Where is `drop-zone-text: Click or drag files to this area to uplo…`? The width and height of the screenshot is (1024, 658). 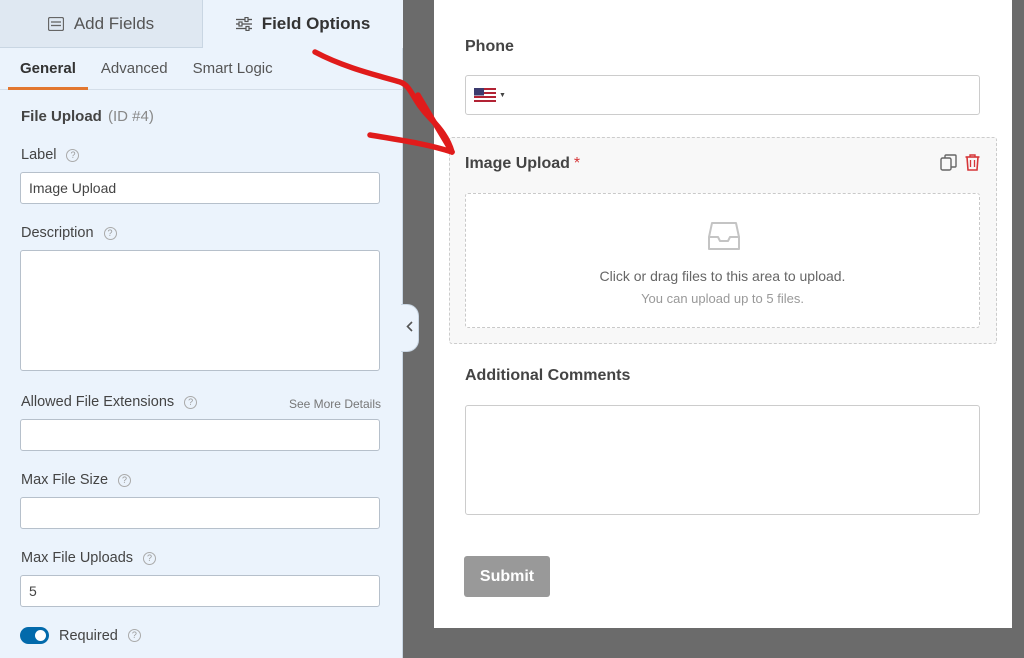 drop-zone-text: Click or drag files to this area to uplo… is located at coordinates (722, 276).